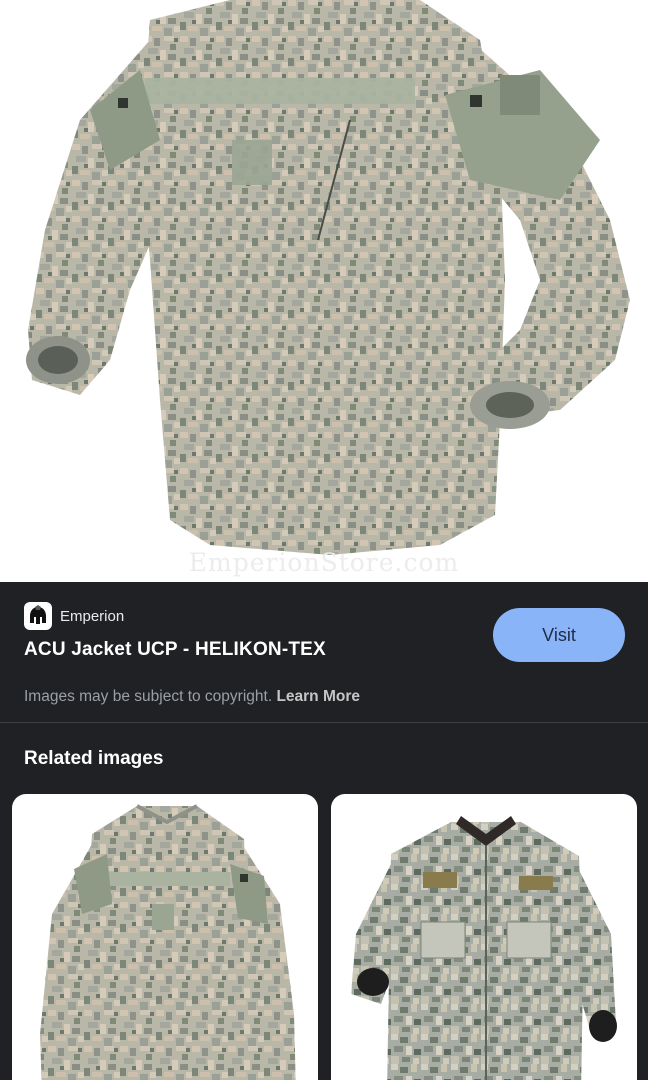 The width and height of the screenshot is (648, 1080). Describe the element at coordinates (175, 650) in the screenshot. I see `result-title: ACU Jacket UCP - HELIKON-TEX` at that location.